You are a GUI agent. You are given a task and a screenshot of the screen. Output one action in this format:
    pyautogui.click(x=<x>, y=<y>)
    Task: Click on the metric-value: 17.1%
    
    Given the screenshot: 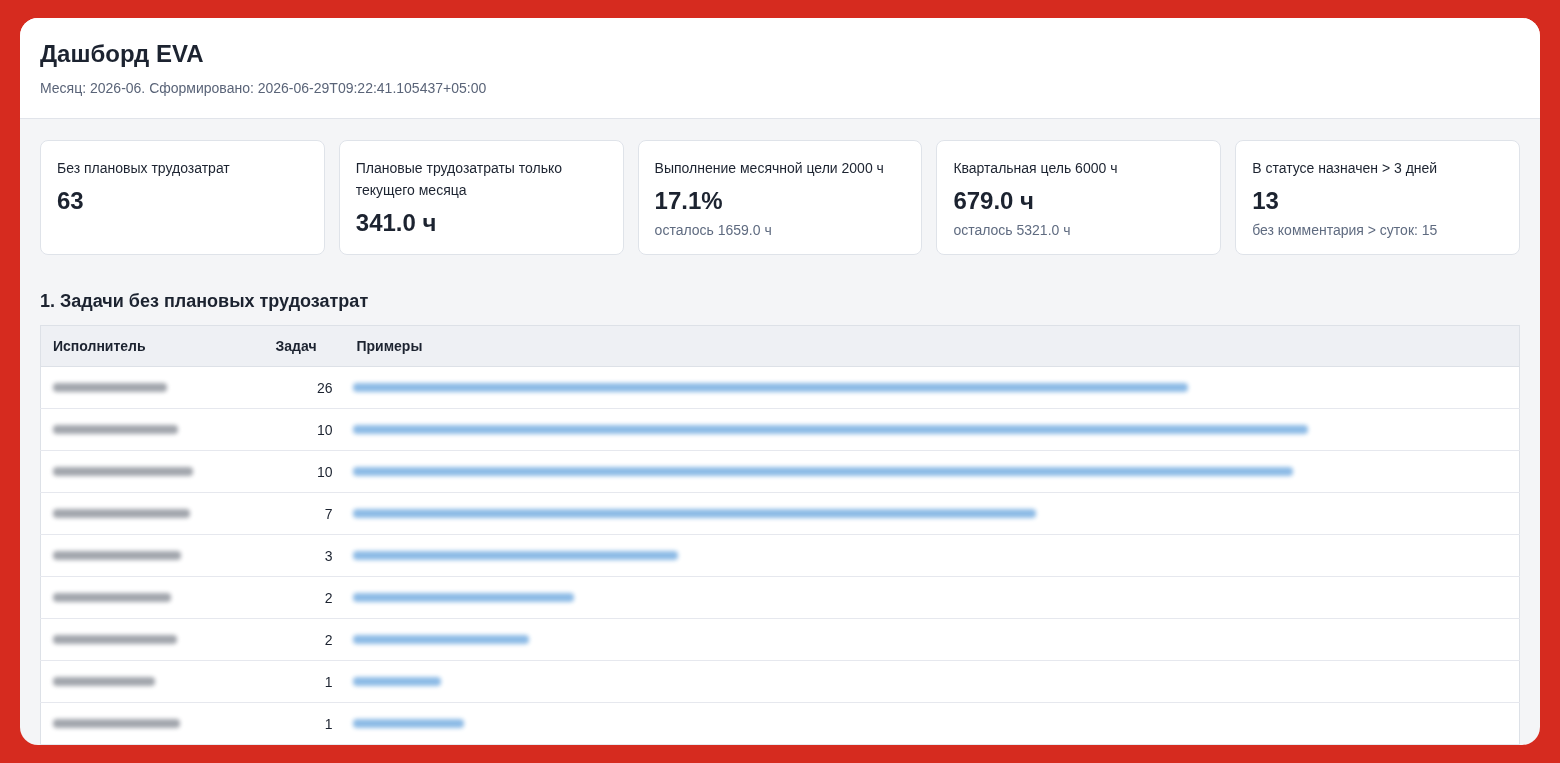 What is the action you would take?
    pyautogui.click(x=689, y=201)
    